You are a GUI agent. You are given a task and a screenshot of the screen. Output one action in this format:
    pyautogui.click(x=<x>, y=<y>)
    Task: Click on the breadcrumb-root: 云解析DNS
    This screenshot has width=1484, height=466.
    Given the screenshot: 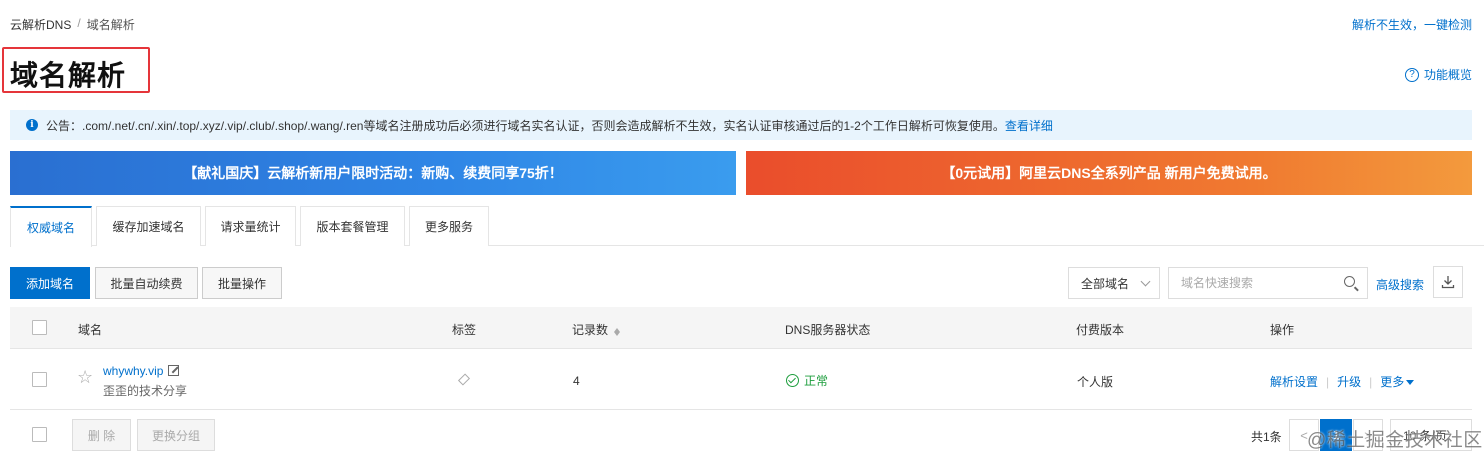 What is the action you would take?
    pyautogui.click(x=40, y=24)
    